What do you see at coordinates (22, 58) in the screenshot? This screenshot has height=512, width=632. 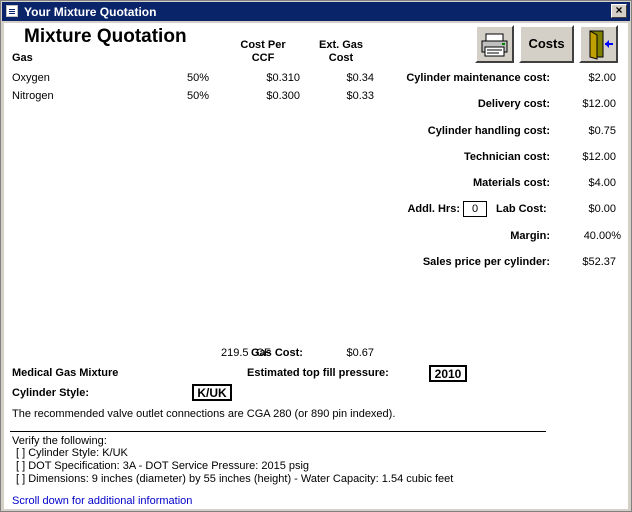 I see `gas-column-header: Gas` at bounding box center [22, 58].